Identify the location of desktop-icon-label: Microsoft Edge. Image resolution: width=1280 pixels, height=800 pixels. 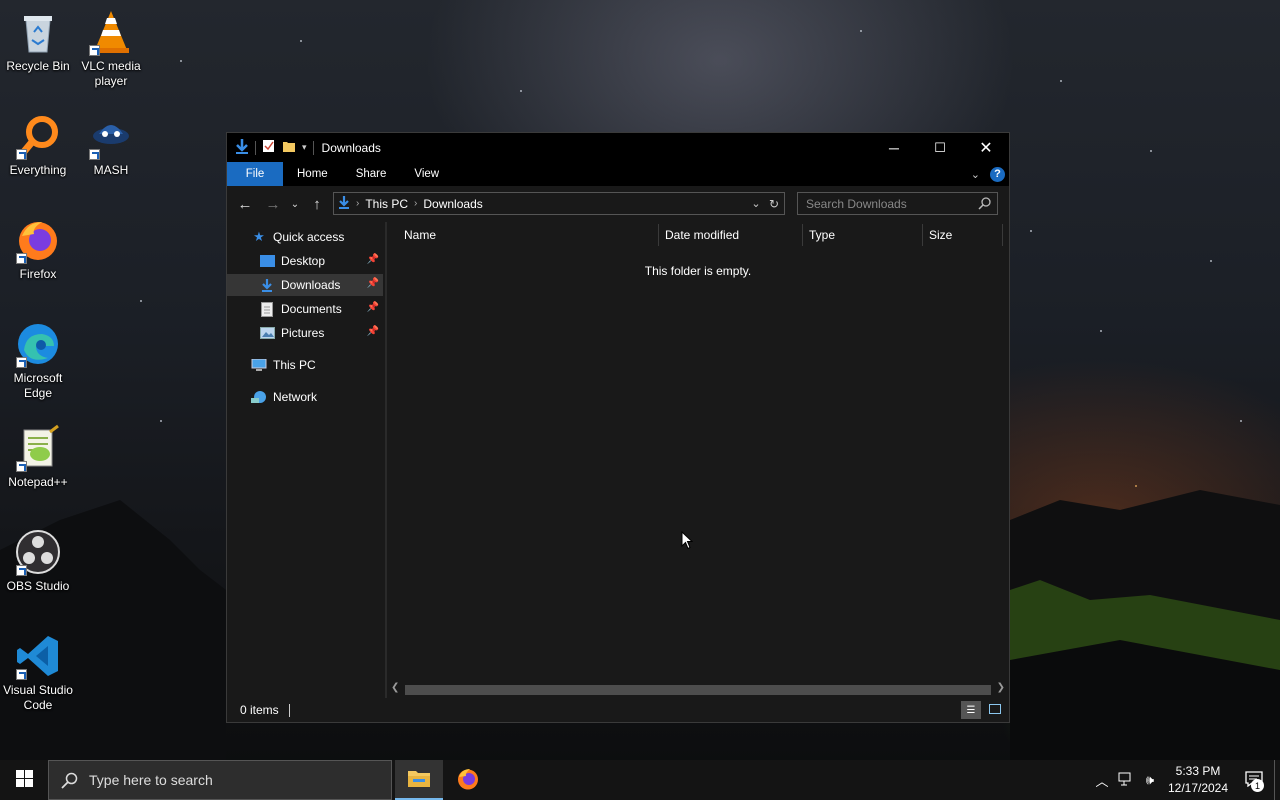
(38, 385).